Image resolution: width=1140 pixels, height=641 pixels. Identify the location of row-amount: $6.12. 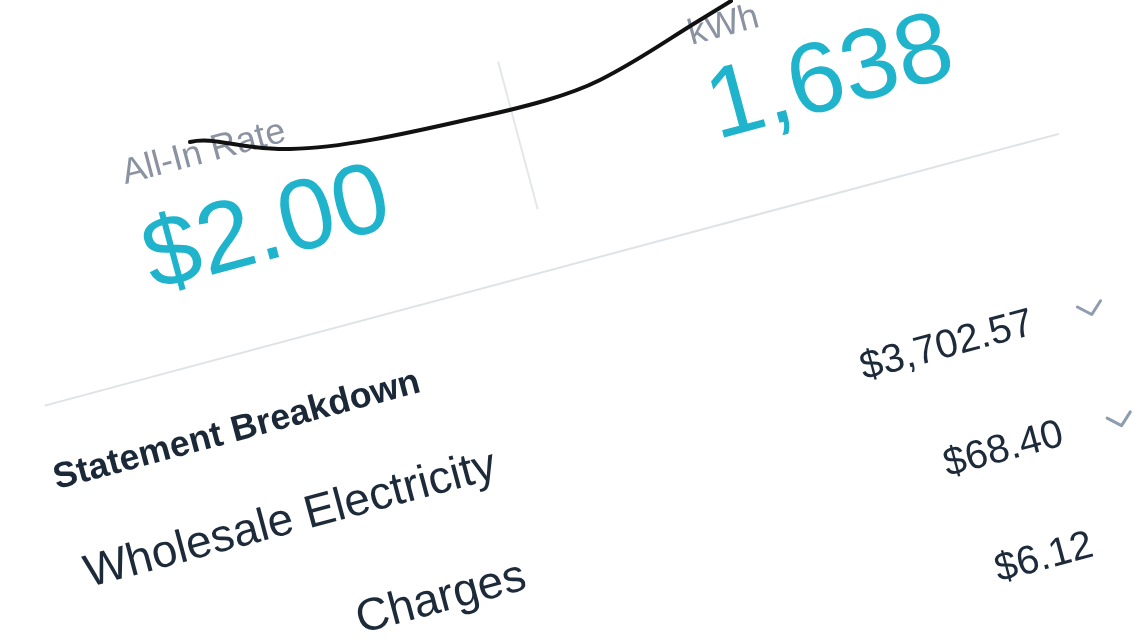
(1043, 555).